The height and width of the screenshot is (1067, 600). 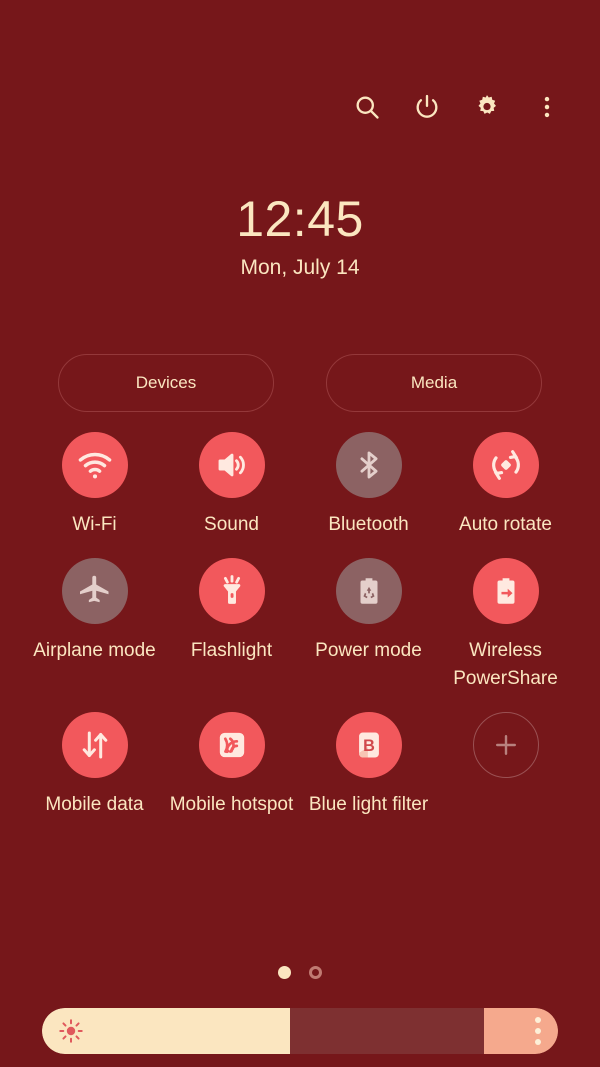 What do you see at coordinates (94, 465) in the screenshot?
I see `wifi-icon` at bounding box center [94, 465].